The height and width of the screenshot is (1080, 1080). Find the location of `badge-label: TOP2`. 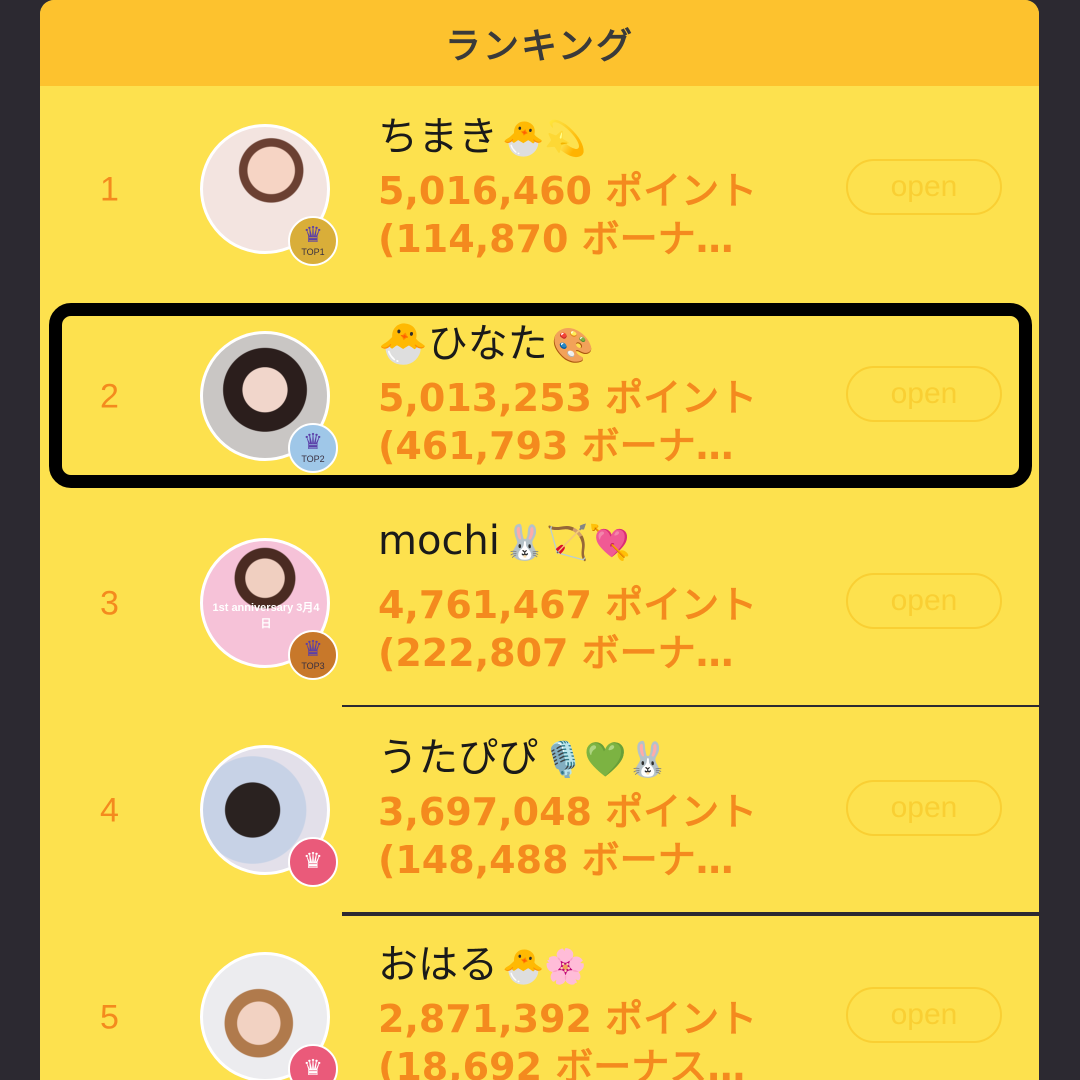

badge-label: TOP2 is located at coordinates (313, 459).